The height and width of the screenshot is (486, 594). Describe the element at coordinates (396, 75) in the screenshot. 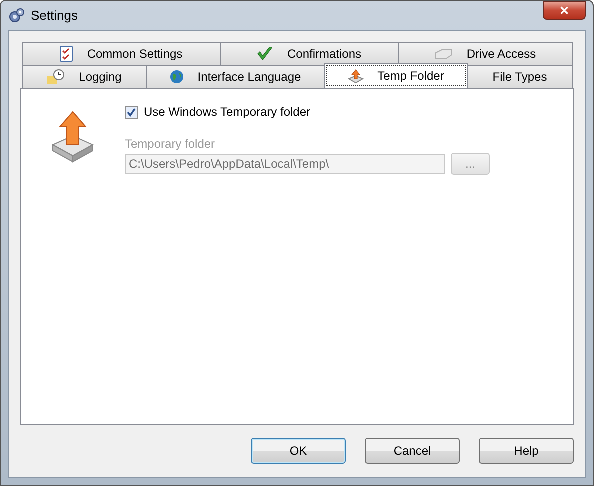

I see `tab: Temp Folder` at that location.